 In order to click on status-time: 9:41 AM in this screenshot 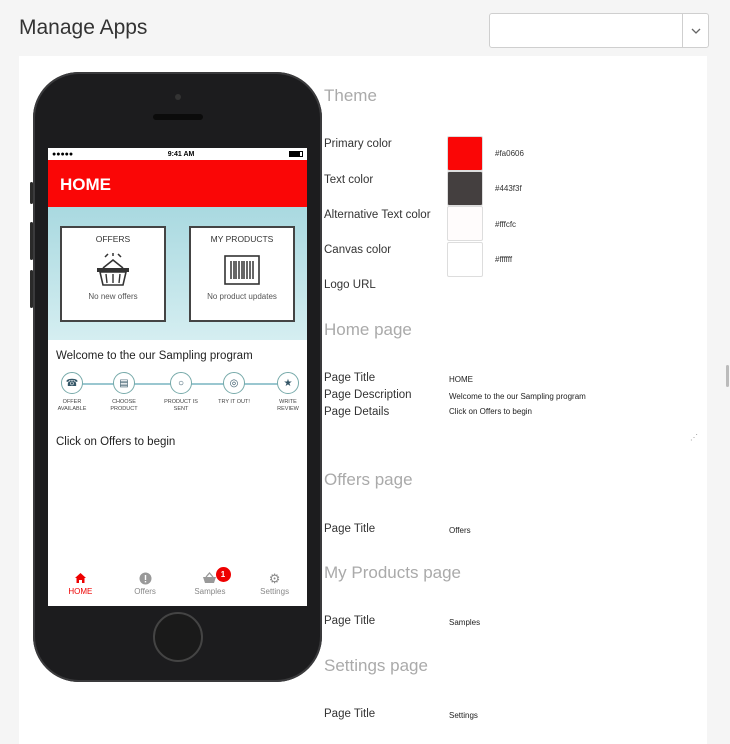, I will do `click(181, 154)`.